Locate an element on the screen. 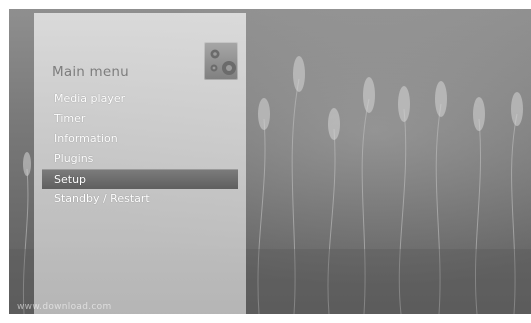 This screenshot has width=531, height=323. menu-item-label: Setup is located at coordinates (70, 179).